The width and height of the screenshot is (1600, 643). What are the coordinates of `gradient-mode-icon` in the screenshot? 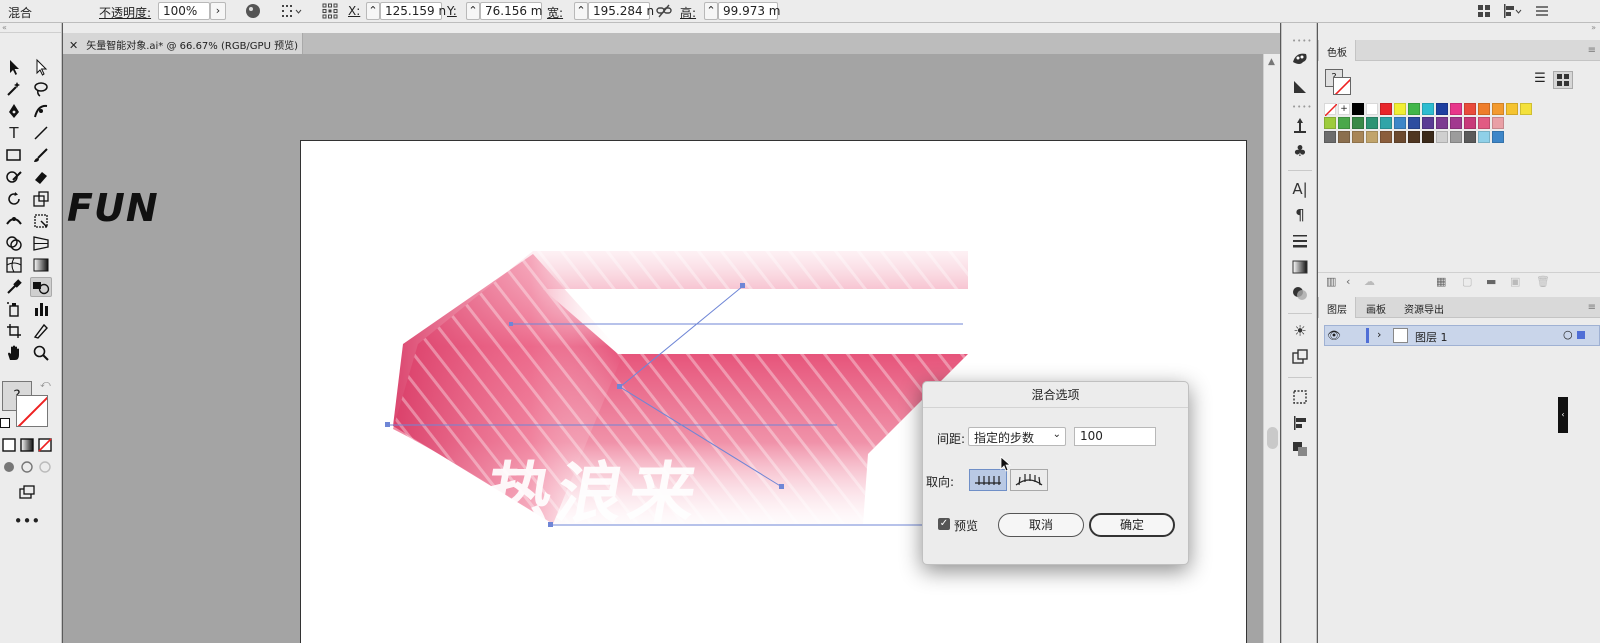 It's located at (27, 445).